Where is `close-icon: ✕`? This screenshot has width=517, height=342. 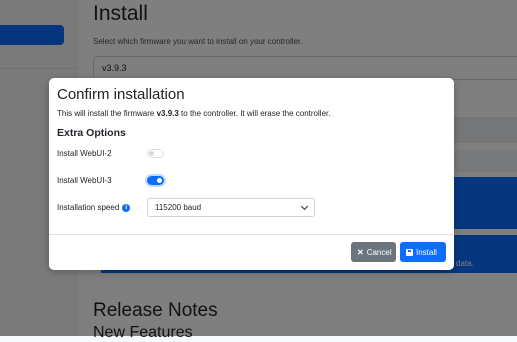 close-icon: ✕ is located at coordinates (360, 252).